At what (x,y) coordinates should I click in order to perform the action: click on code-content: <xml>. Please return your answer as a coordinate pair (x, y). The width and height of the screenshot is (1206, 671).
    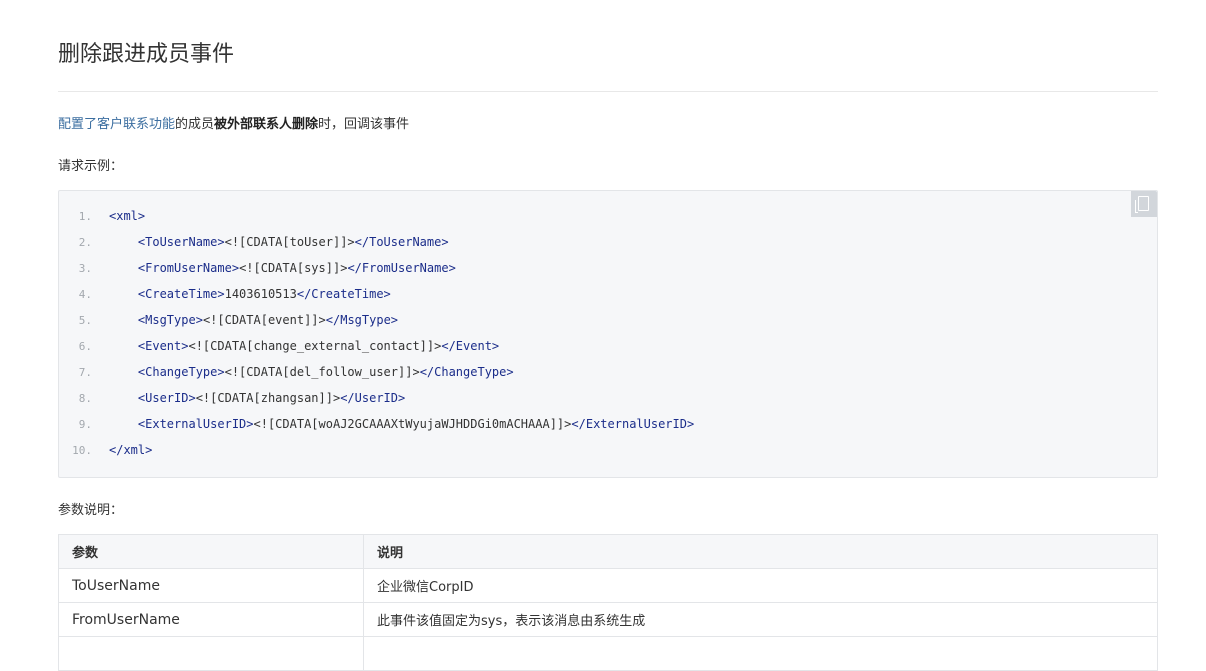
    Looking at the image, I should click on (127, 216).